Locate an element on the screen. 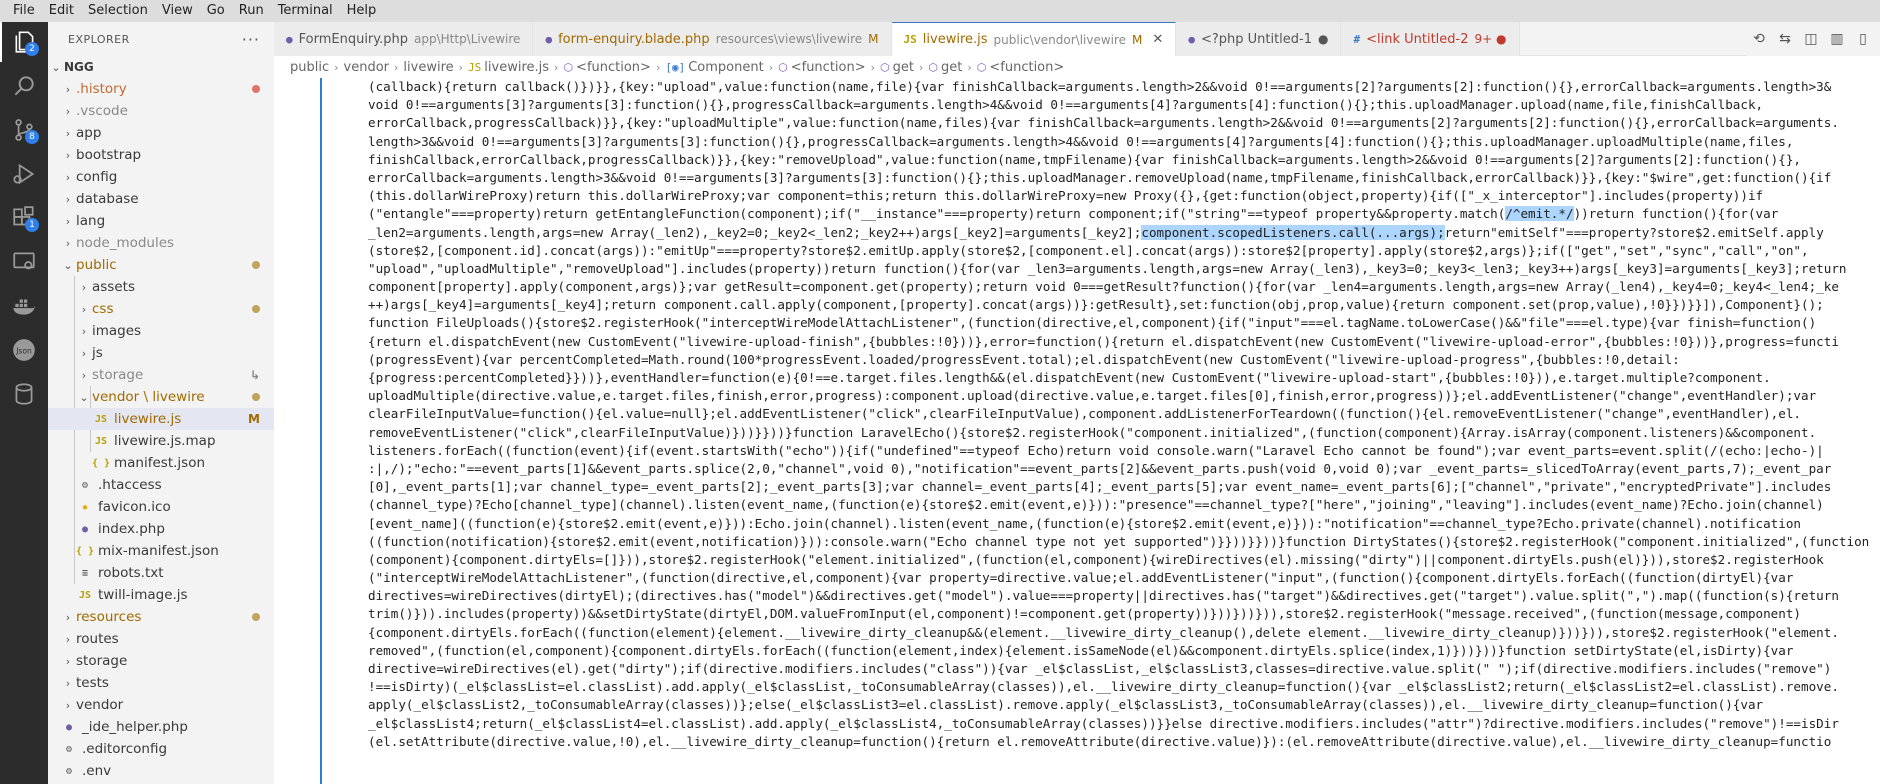  extensions-badge: 1 is located at coordinates (32, 225).